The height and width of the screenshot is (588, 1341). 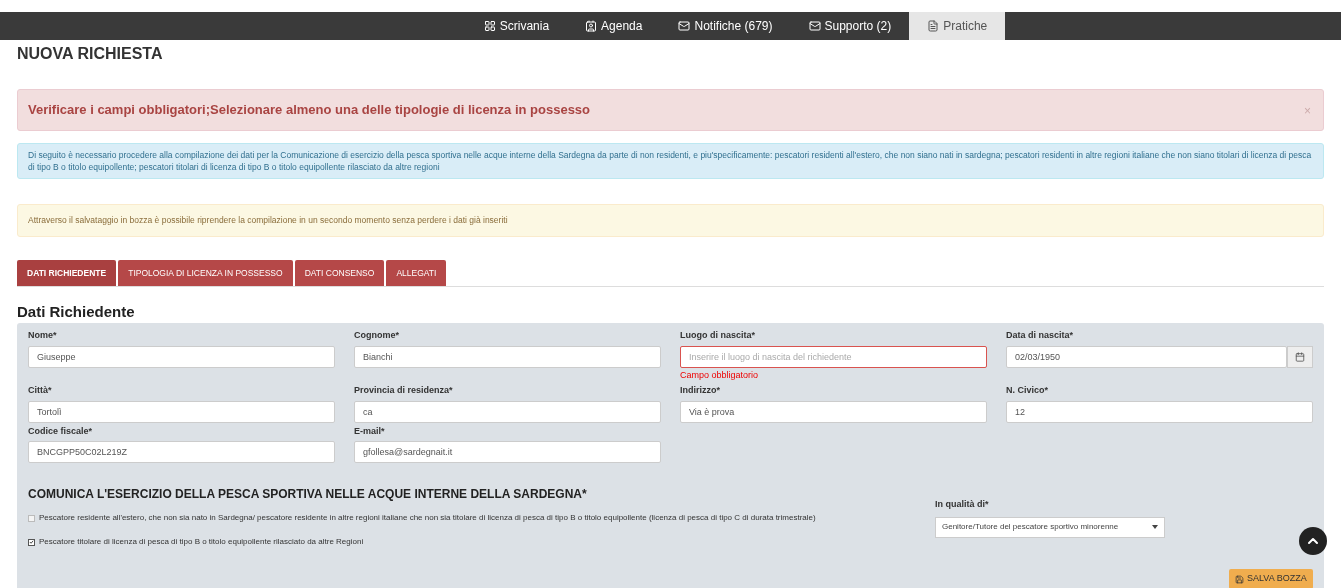 What do you see at coordinates (201, 542) in the screenshot?
I see `checkbox-label: Pescatore titolare di licenza di pesca di tipo B o titolo equipollente rilasciato da altre Regioni` at bounding box center [201, 542].